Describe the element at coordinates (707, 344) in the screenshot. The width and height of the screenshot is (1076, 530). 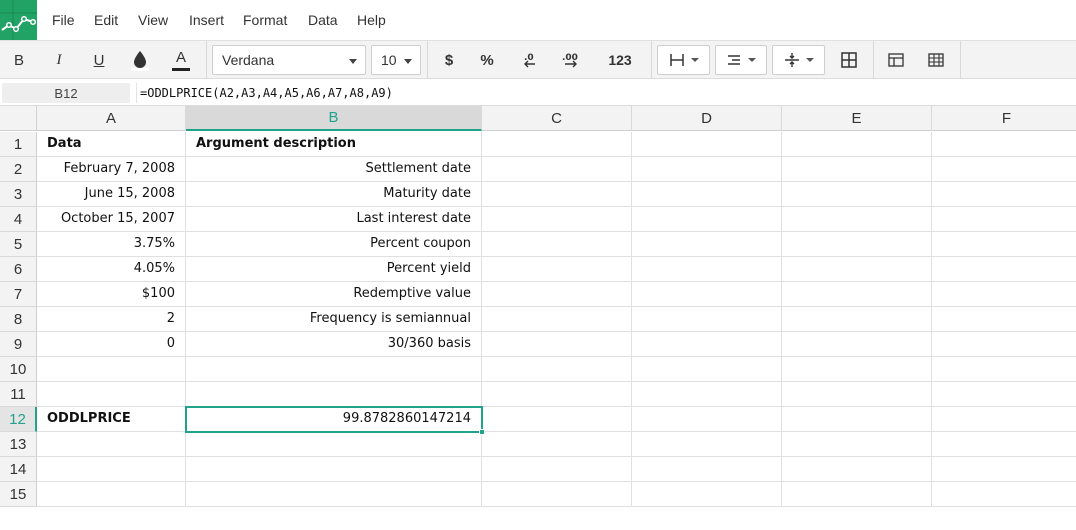
I see `cell-d9` at that location.